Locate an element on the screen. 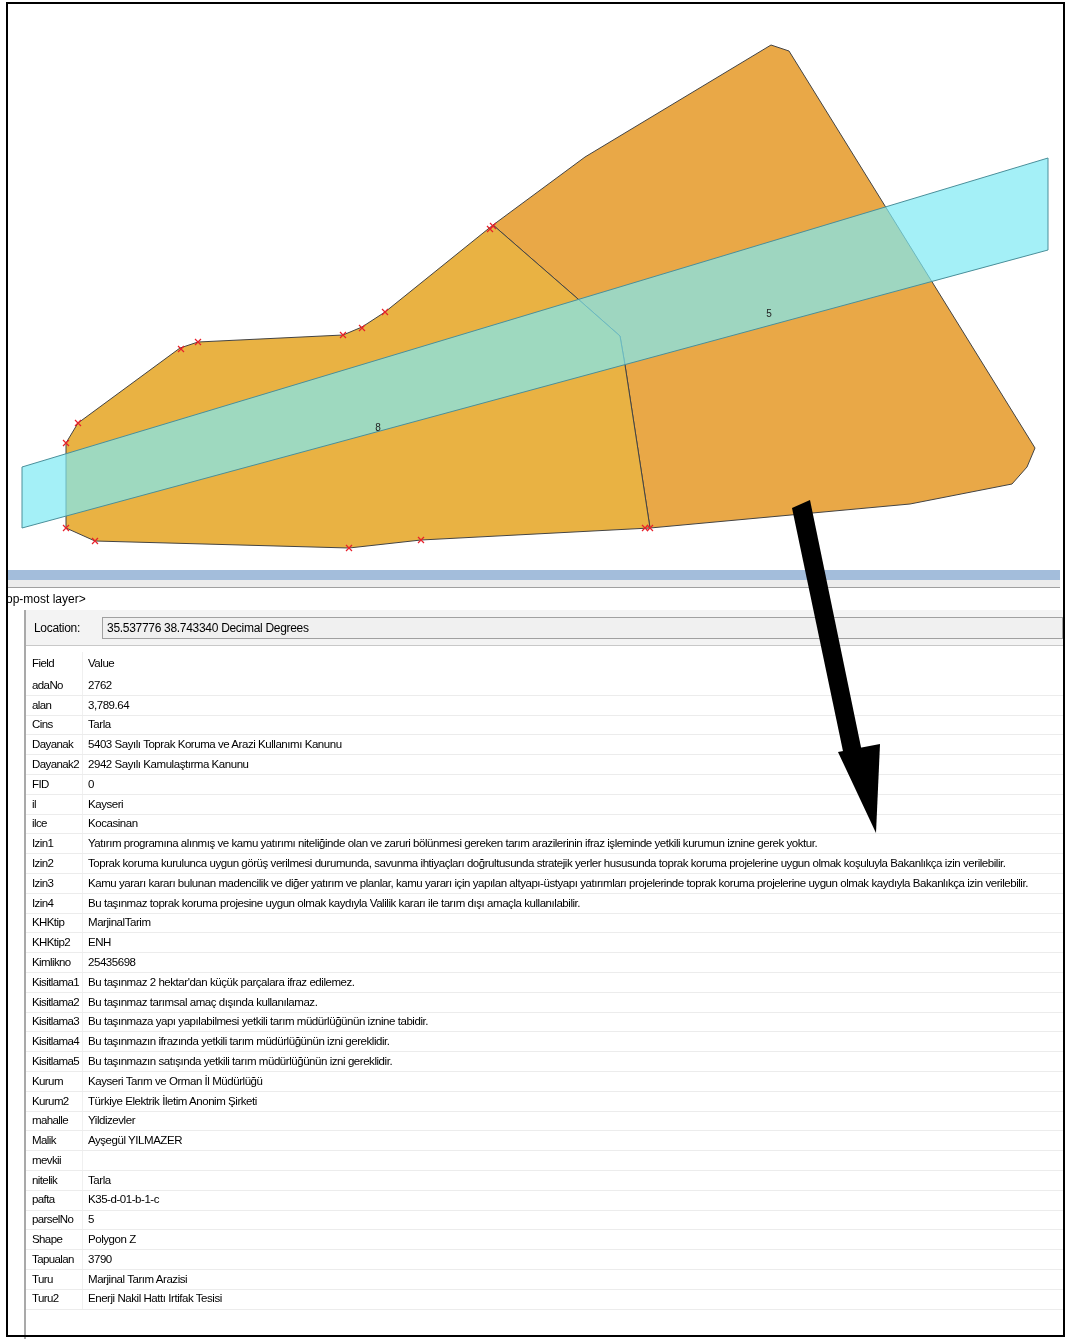 Image resolution: width=1066 pixels, height=1339 pixels. field-value: ENH is located at coordinates (99, 943).